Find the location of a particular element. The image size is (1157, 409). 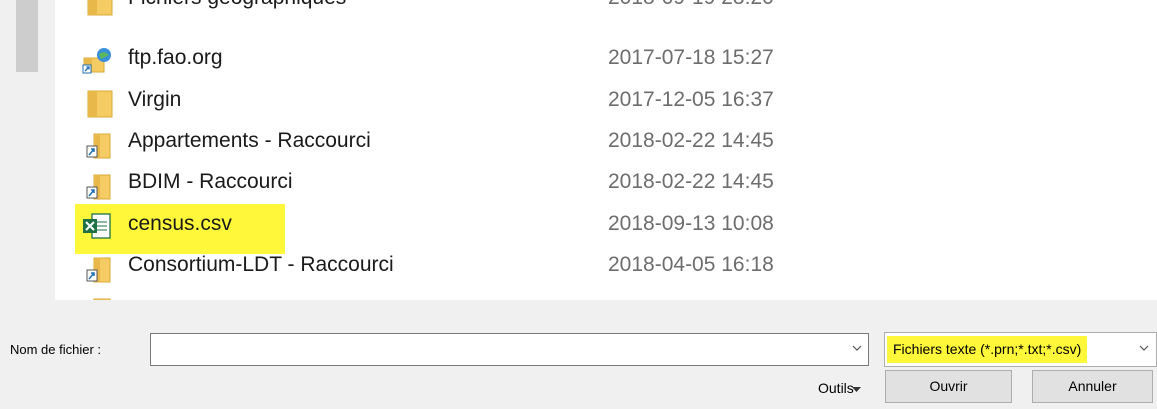

cancel-button: Annuler is located at coordinates (1092, 386).